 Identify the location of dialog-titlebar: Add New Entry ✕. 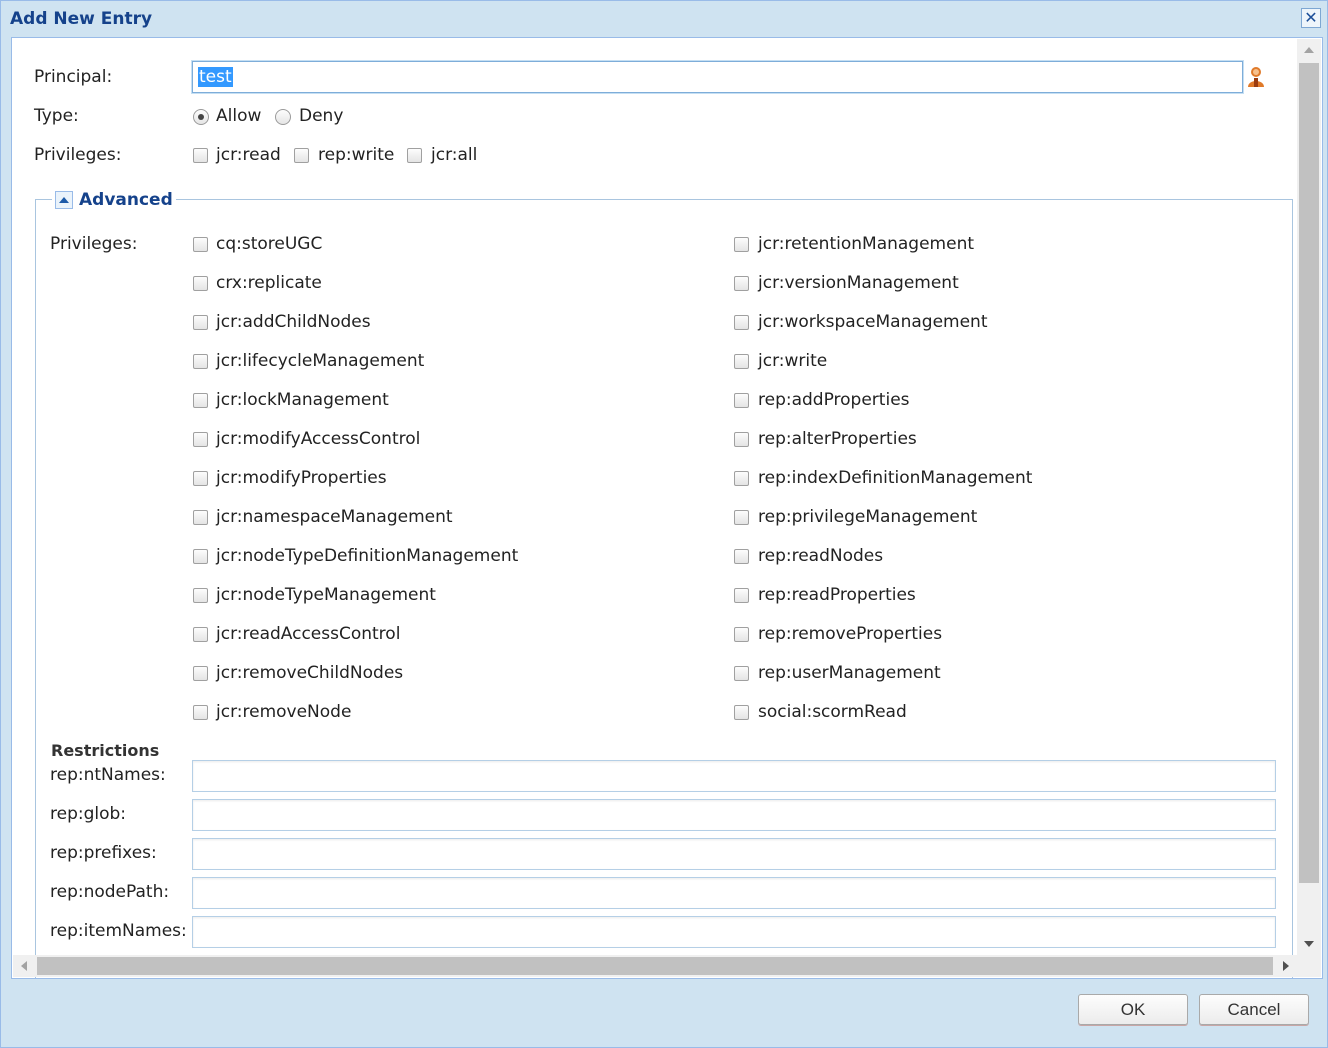
(664, 19).